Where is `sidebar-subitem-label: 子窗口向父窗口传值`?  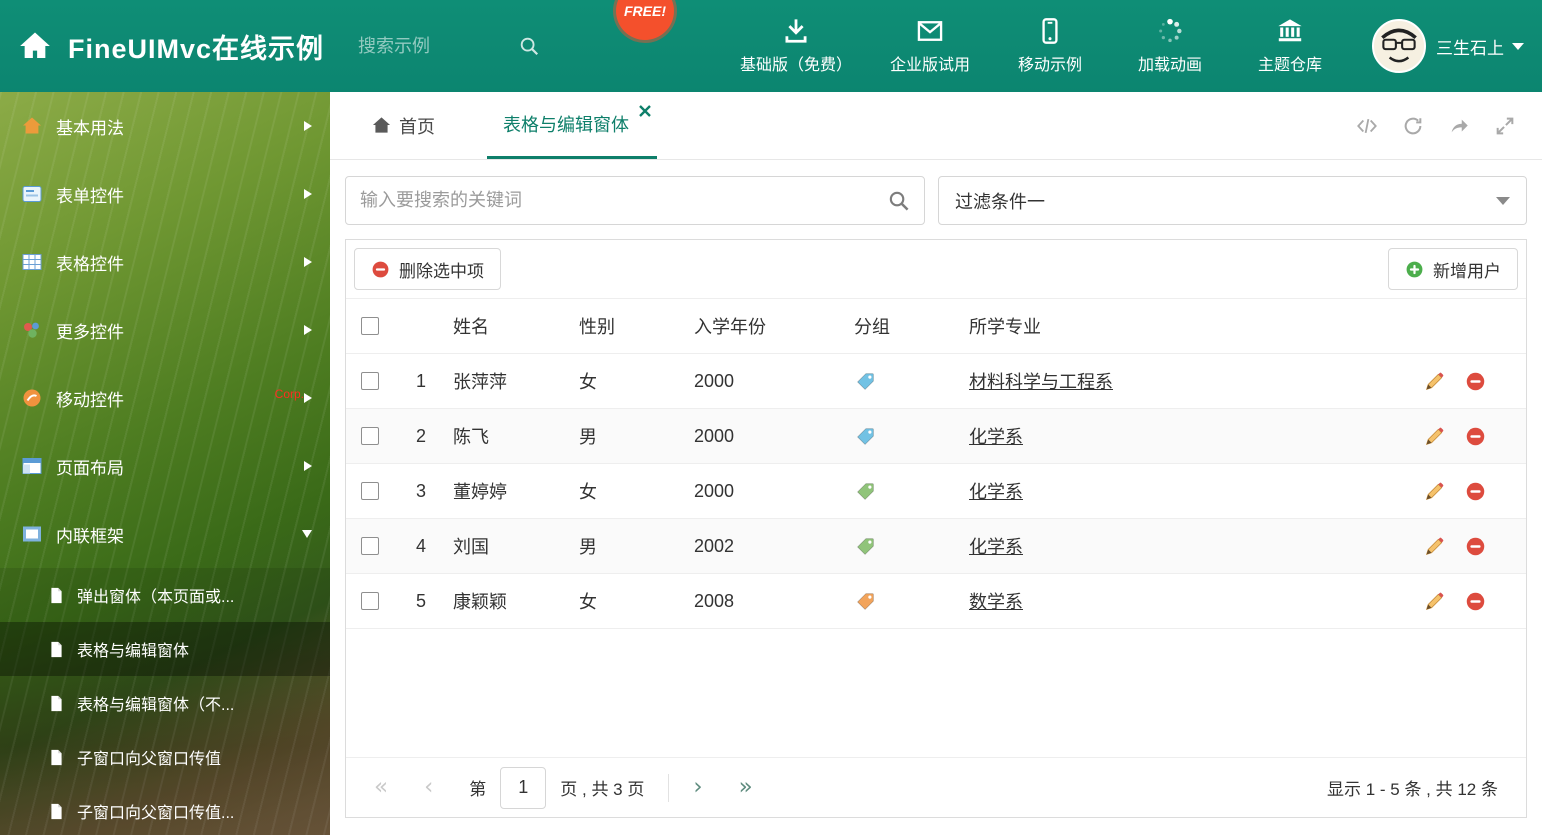 sidebar-subitem-label: 子窗口向父窗口传值 is located at coordinates (149, 759).